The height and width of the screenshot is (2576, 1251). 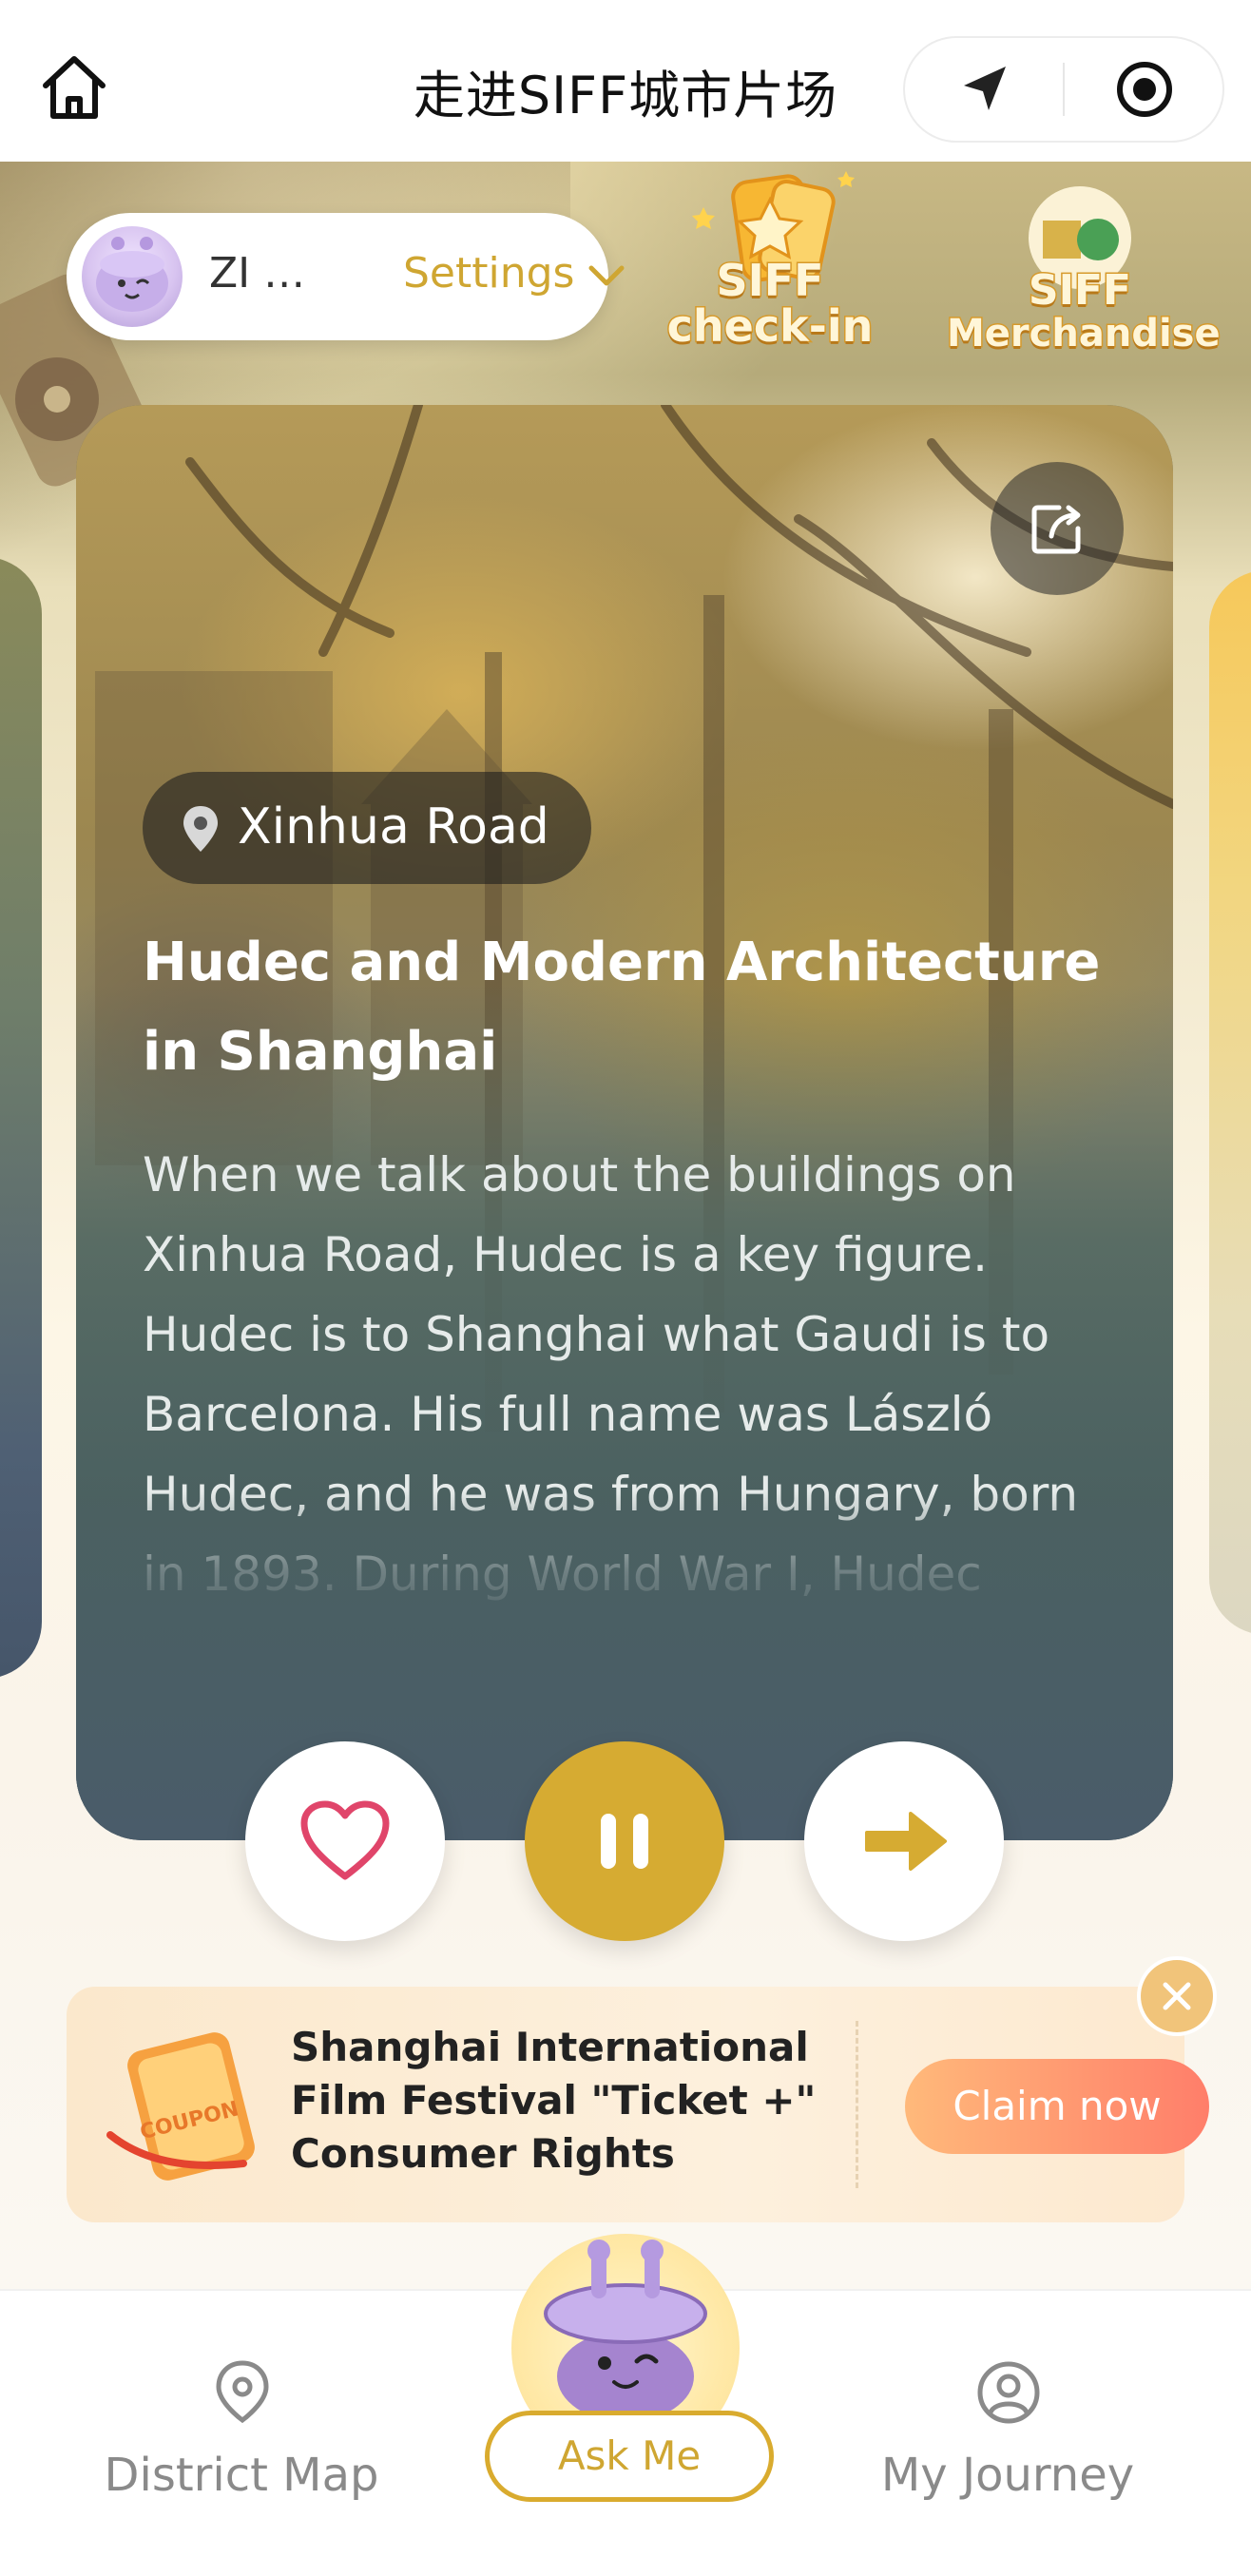 I want to click on share-icon, so click(x=1056, y=529).